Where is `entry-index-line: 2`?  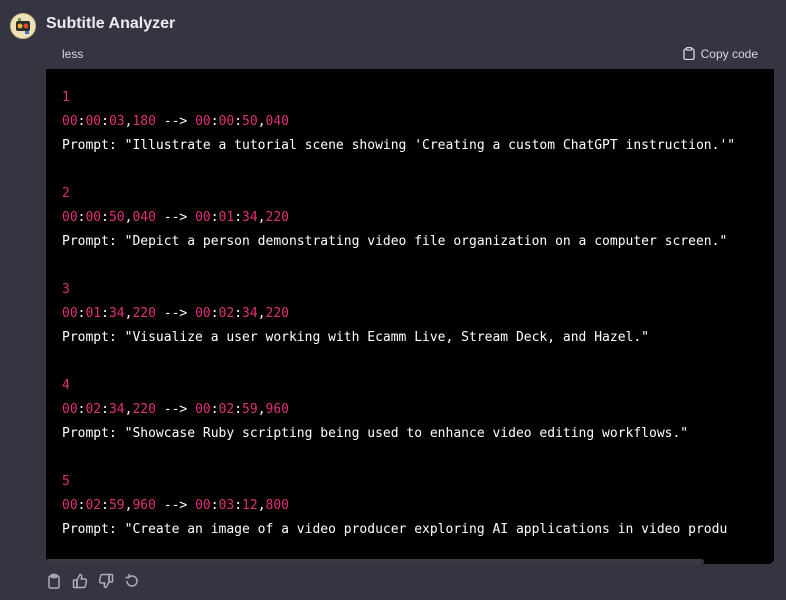 entry-index-line: 2 is located at coordinates (418, 194).